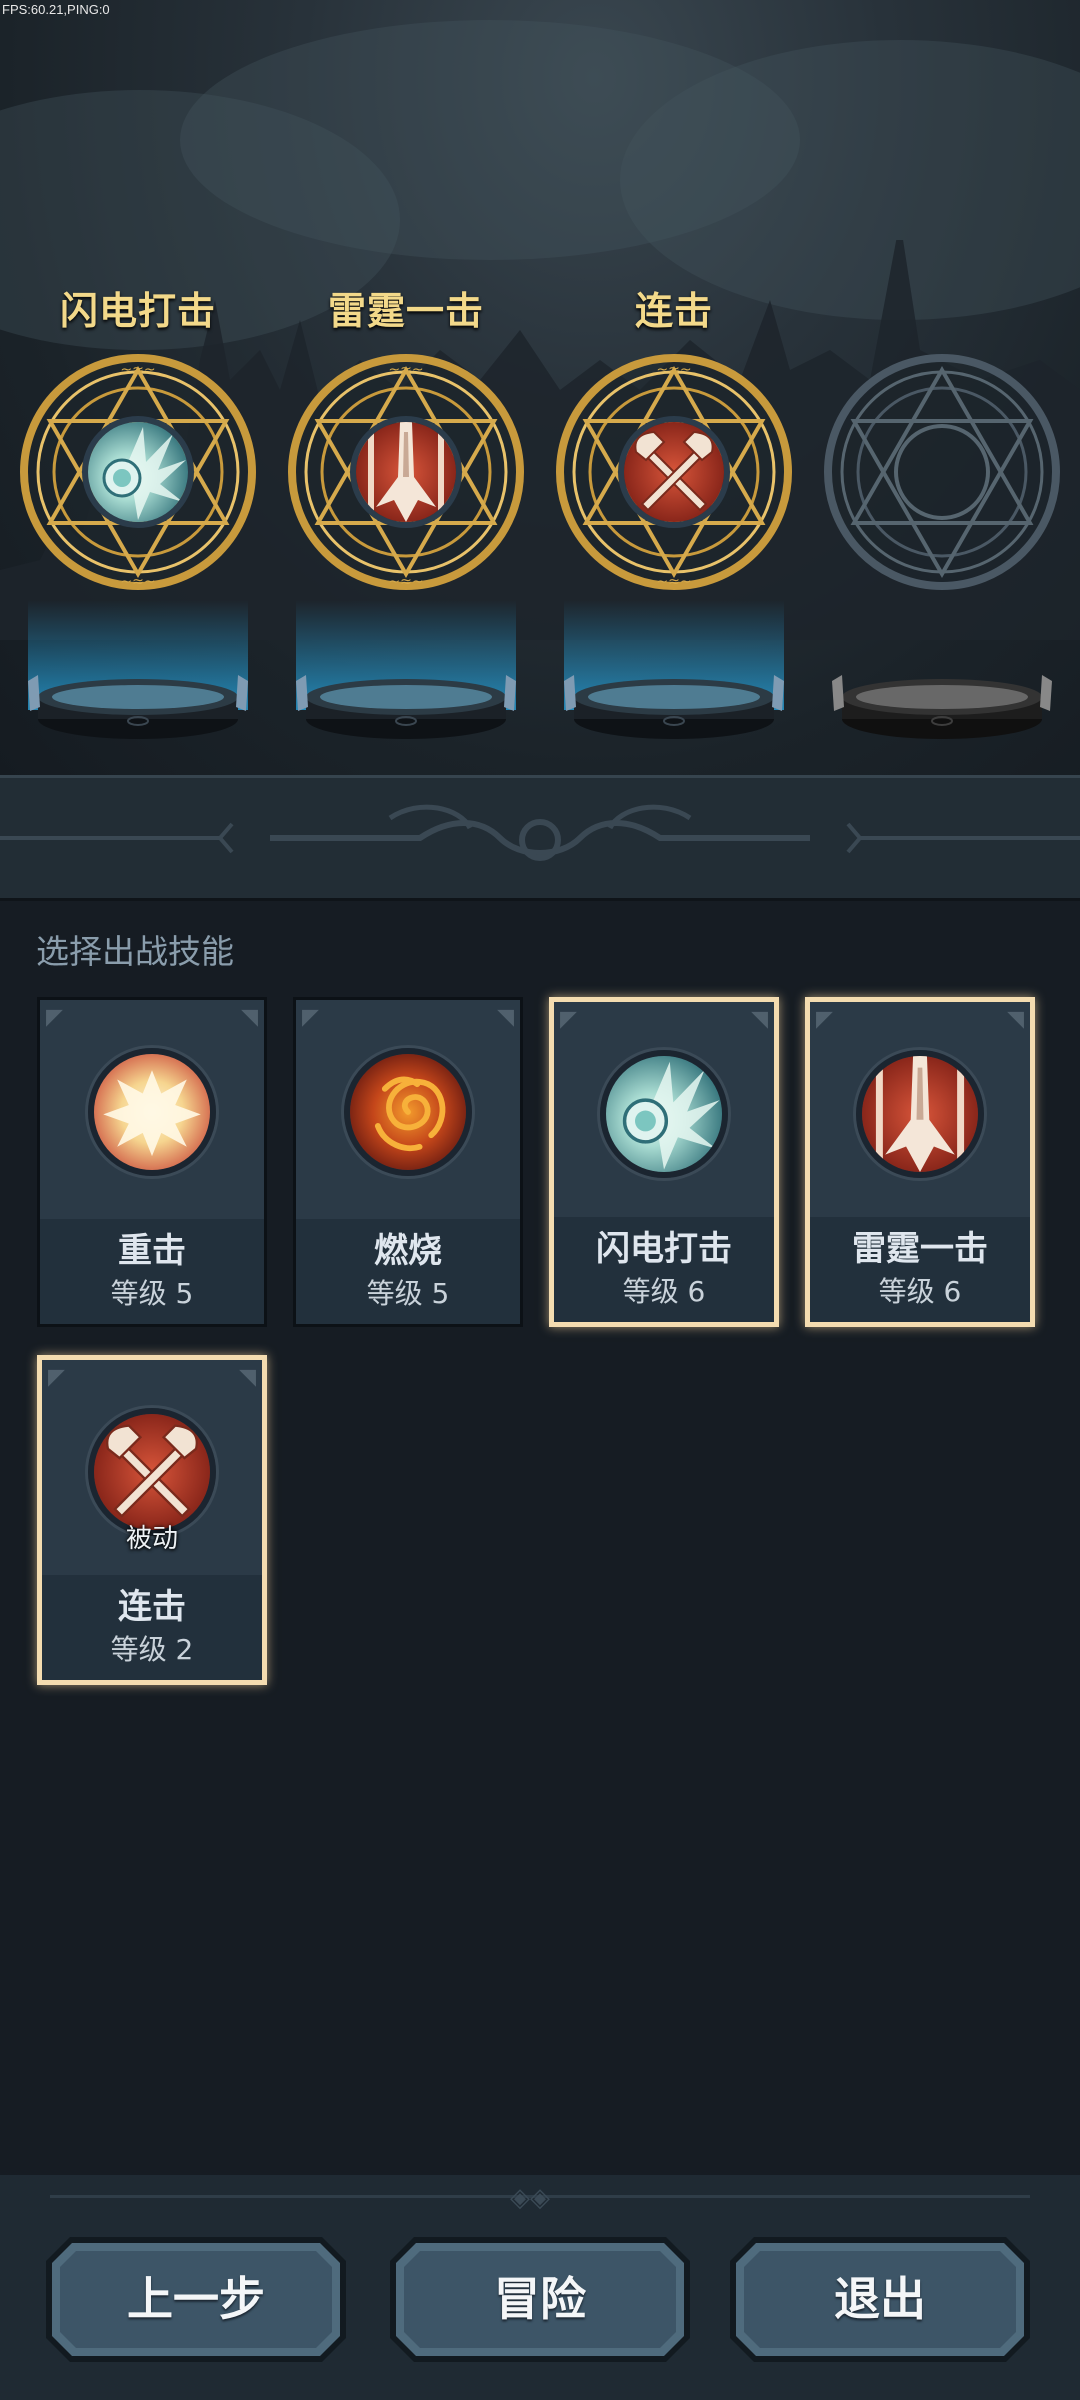  What do you see at coordinates (151, 1539) in the screenshot?
I see `passive-label: 被动` at bounding box center [151, 1539].